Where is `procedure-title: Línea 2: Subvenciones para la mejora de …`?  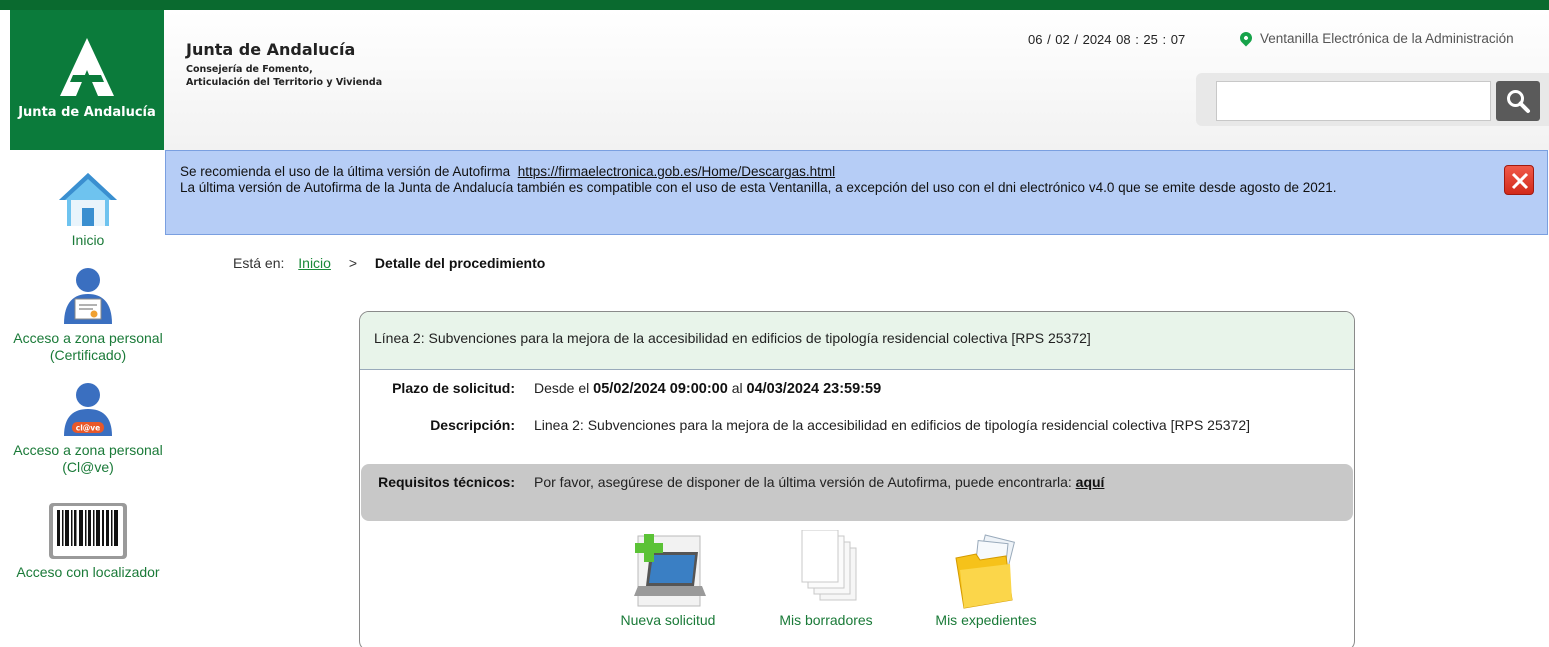 procedure-title: Línea 2: Subvenciones para la mejora de … is located at coordinates (857, 341).